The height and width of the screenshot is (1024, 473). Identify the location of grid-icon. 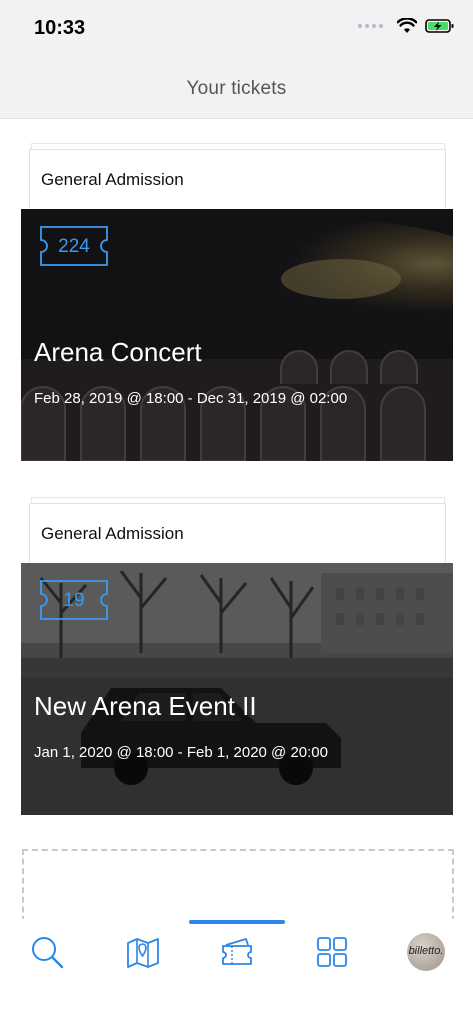
(332, 952).